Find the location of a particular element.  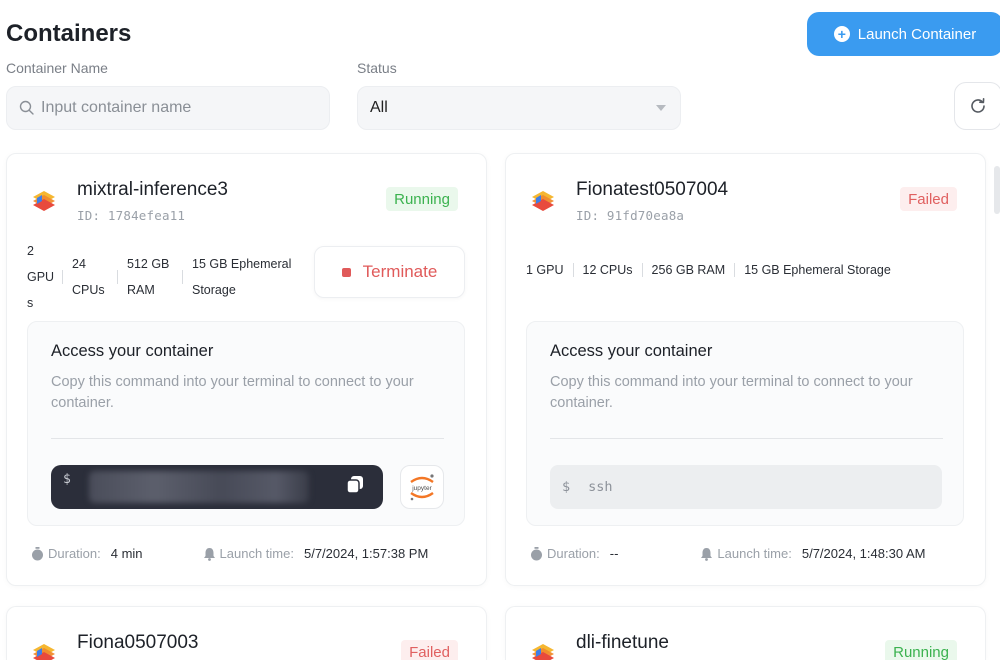

terminate-button: Terminate is located at coordinates (389, 272).